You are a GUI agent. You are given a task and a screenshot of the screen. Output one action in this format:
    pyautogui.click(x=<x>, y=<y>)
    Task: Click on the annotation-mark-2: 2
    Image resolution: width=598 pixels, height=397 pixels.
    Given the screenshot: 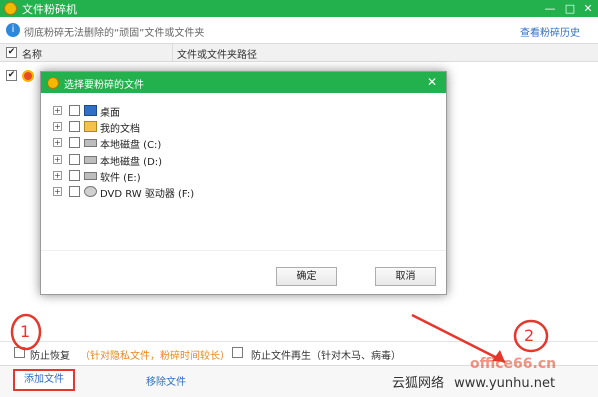 What is the action you would take?
    pyautogui.click(x=529, y=335)
    